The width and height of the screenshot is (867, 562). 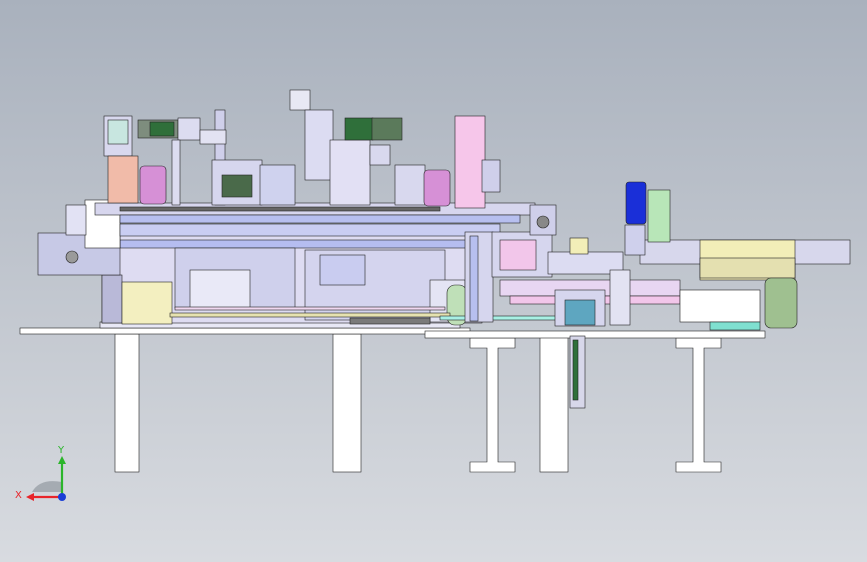 What do you see at coordinates (292, 280) in the screenshot?
I see `lower-frame` at bounding box center [292, 280].